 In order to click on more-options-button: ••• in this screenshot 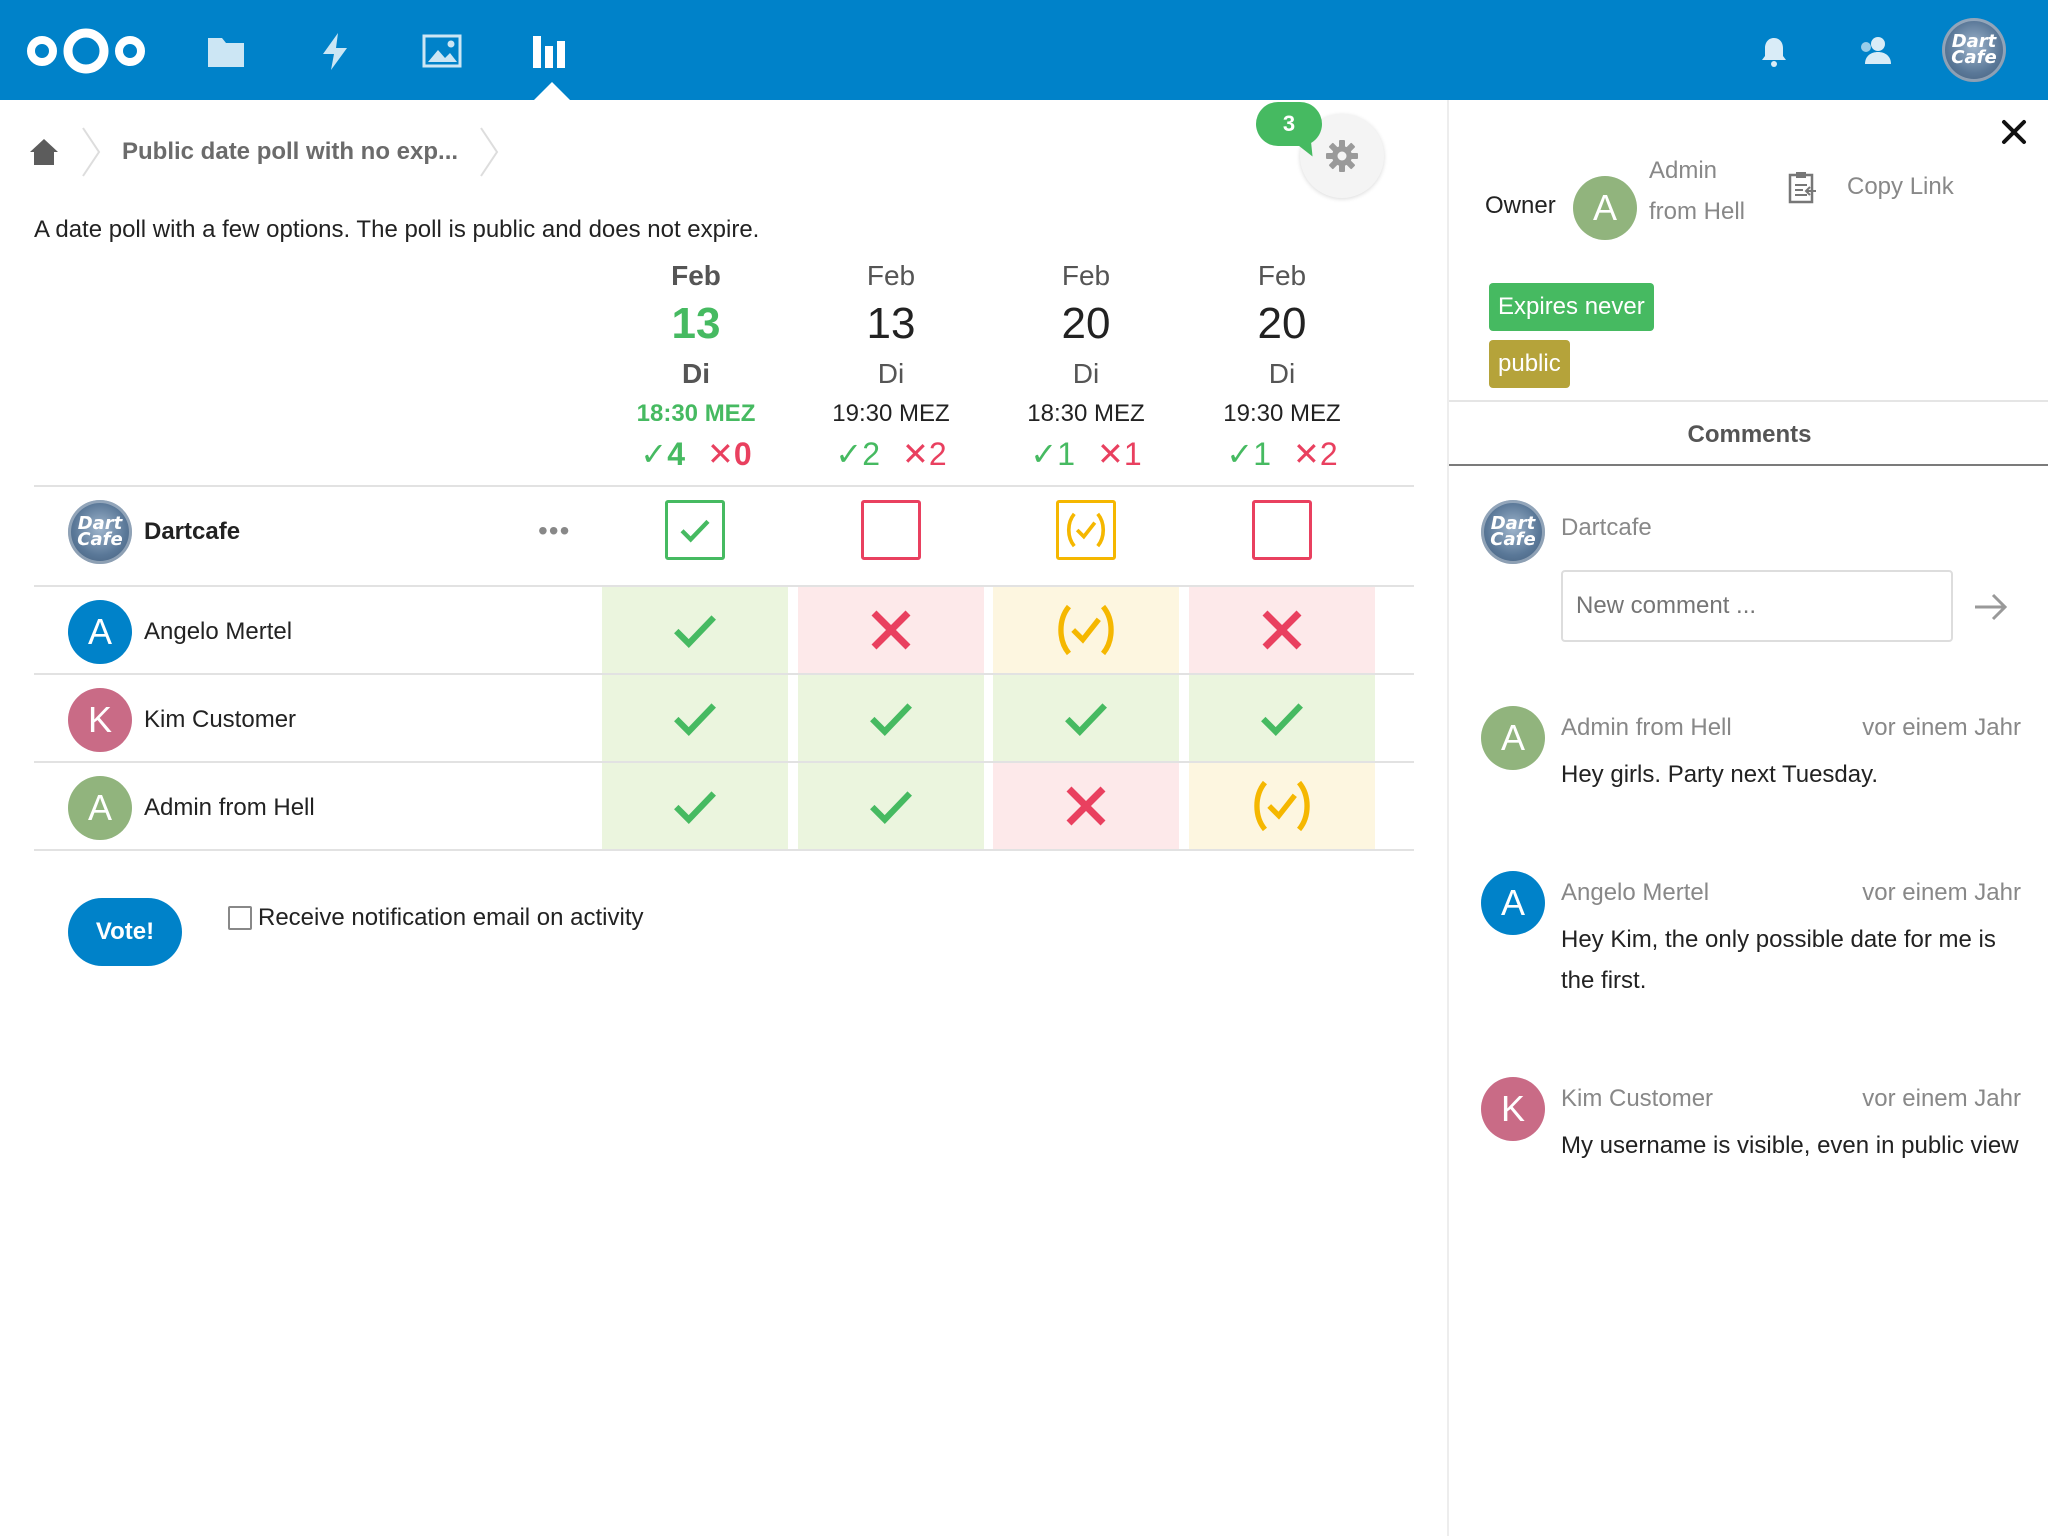, I will do `click(554, 531)`.